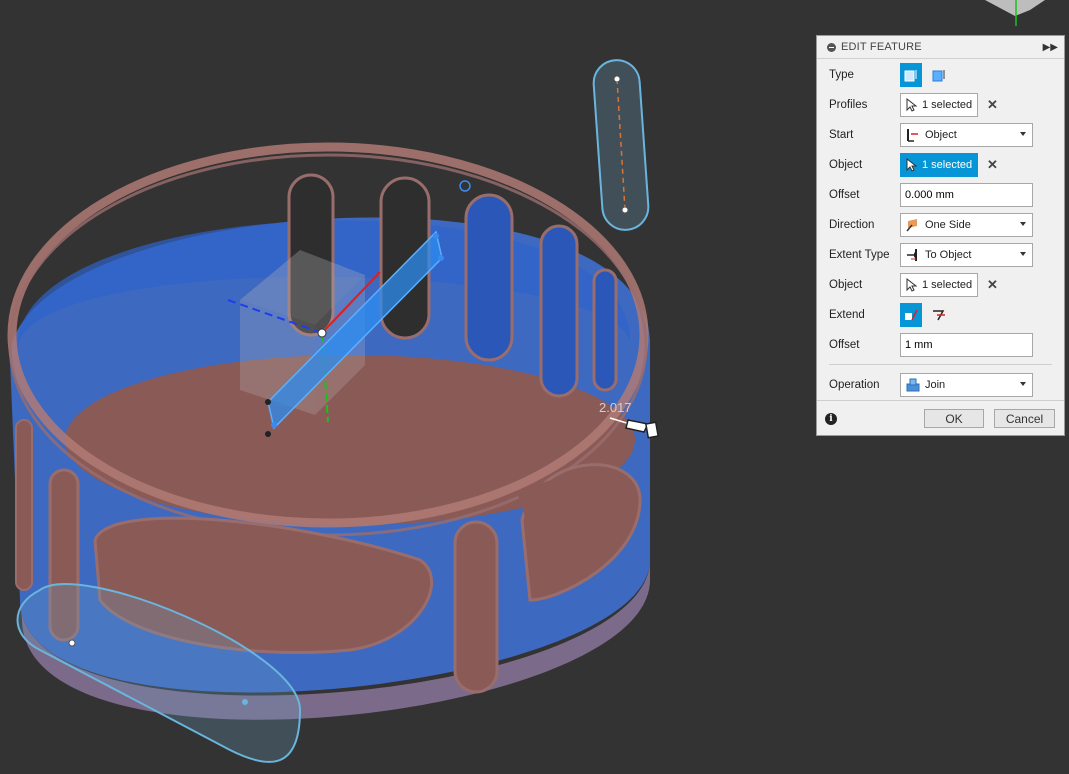 The height and width of the screenshot is (774, 1069). I want to click on footer-divider, so click(940, 400).